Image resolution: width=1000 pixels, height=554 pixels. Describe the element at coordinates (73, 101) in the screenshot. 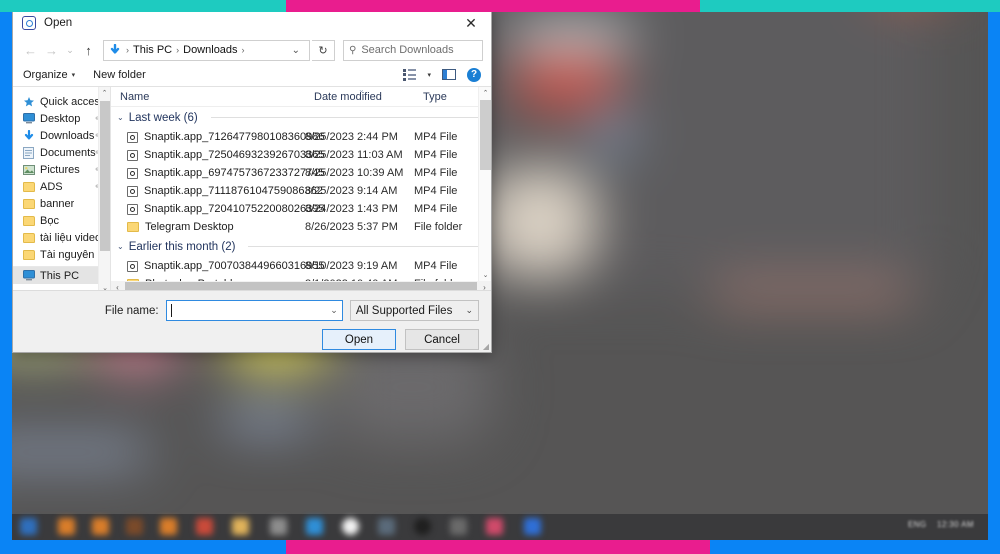

I see `sidebar-item-label: Quick access` at that location.